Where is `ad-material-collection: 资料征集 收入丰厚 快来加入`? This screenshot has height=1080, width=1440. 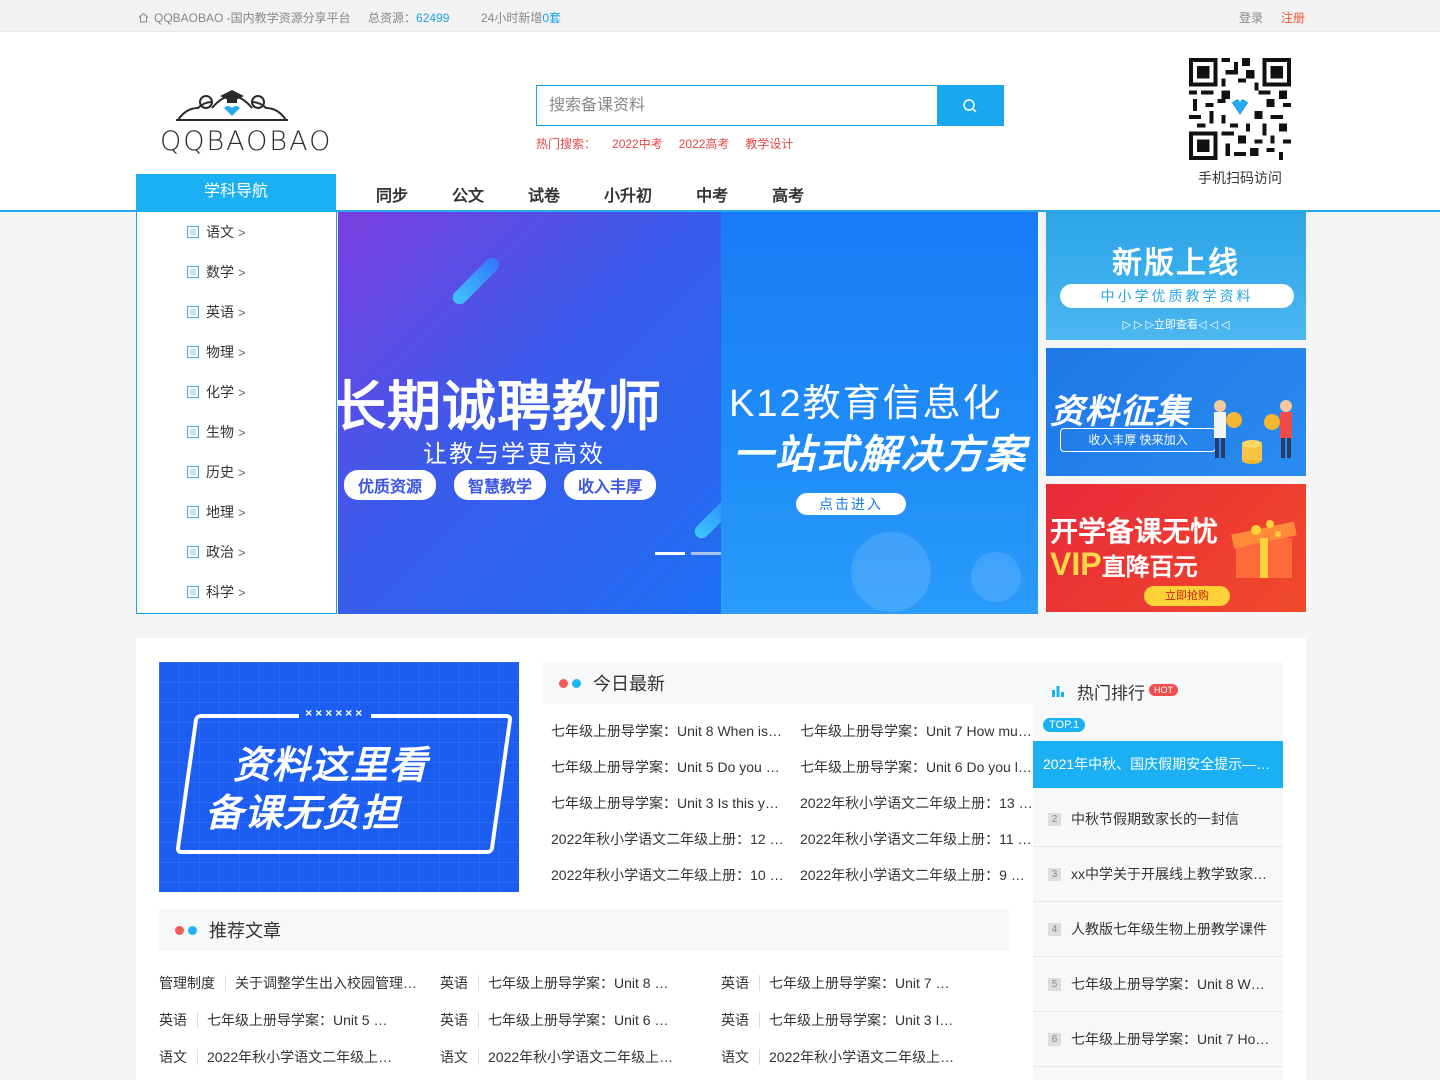
ad-material-collection: 资料征集 收入丰厚 快来加入 is located at coordinates (1176, 412).